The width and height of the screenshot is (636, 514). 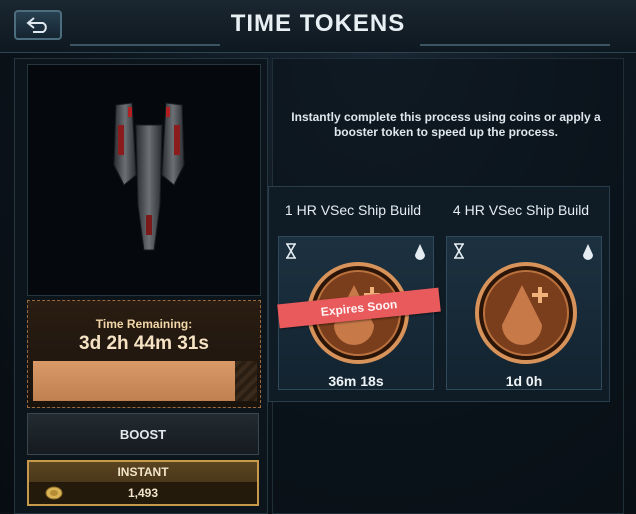 I want to click on token-title: 4 HR VSec Ship Build, so click(x=521, y=210).